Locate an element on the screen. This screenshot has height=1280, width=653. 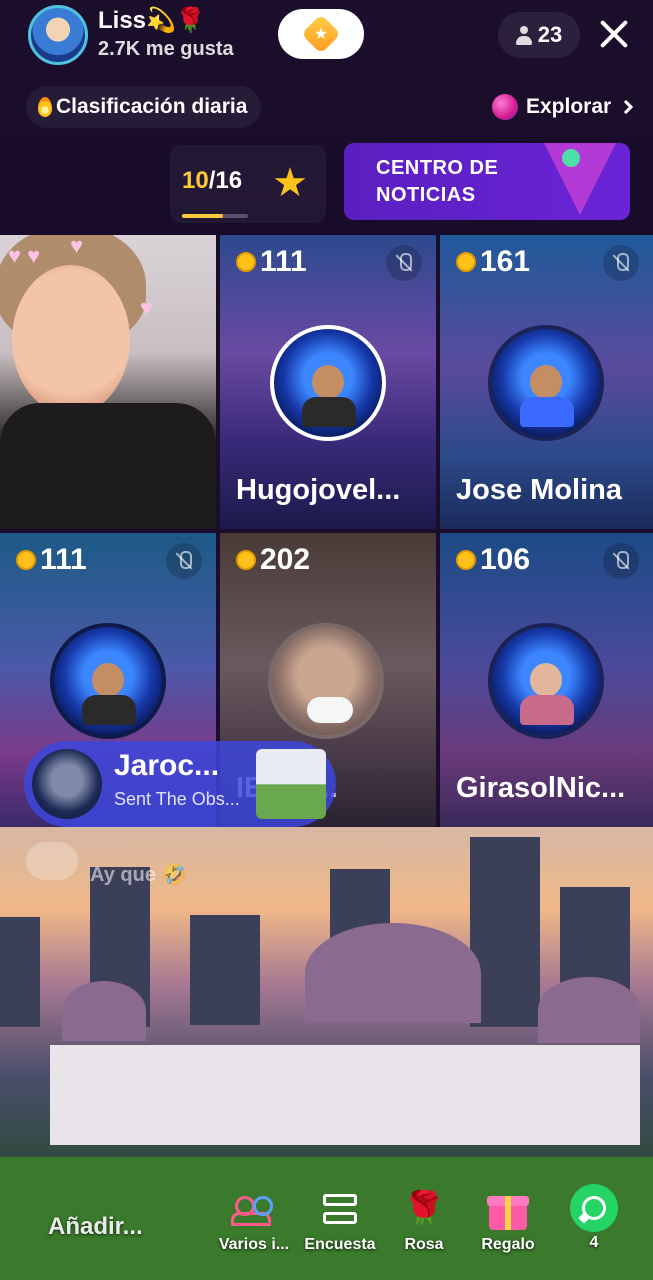
host-name: Liss💫🌹 is located at coordinates (152, 20).